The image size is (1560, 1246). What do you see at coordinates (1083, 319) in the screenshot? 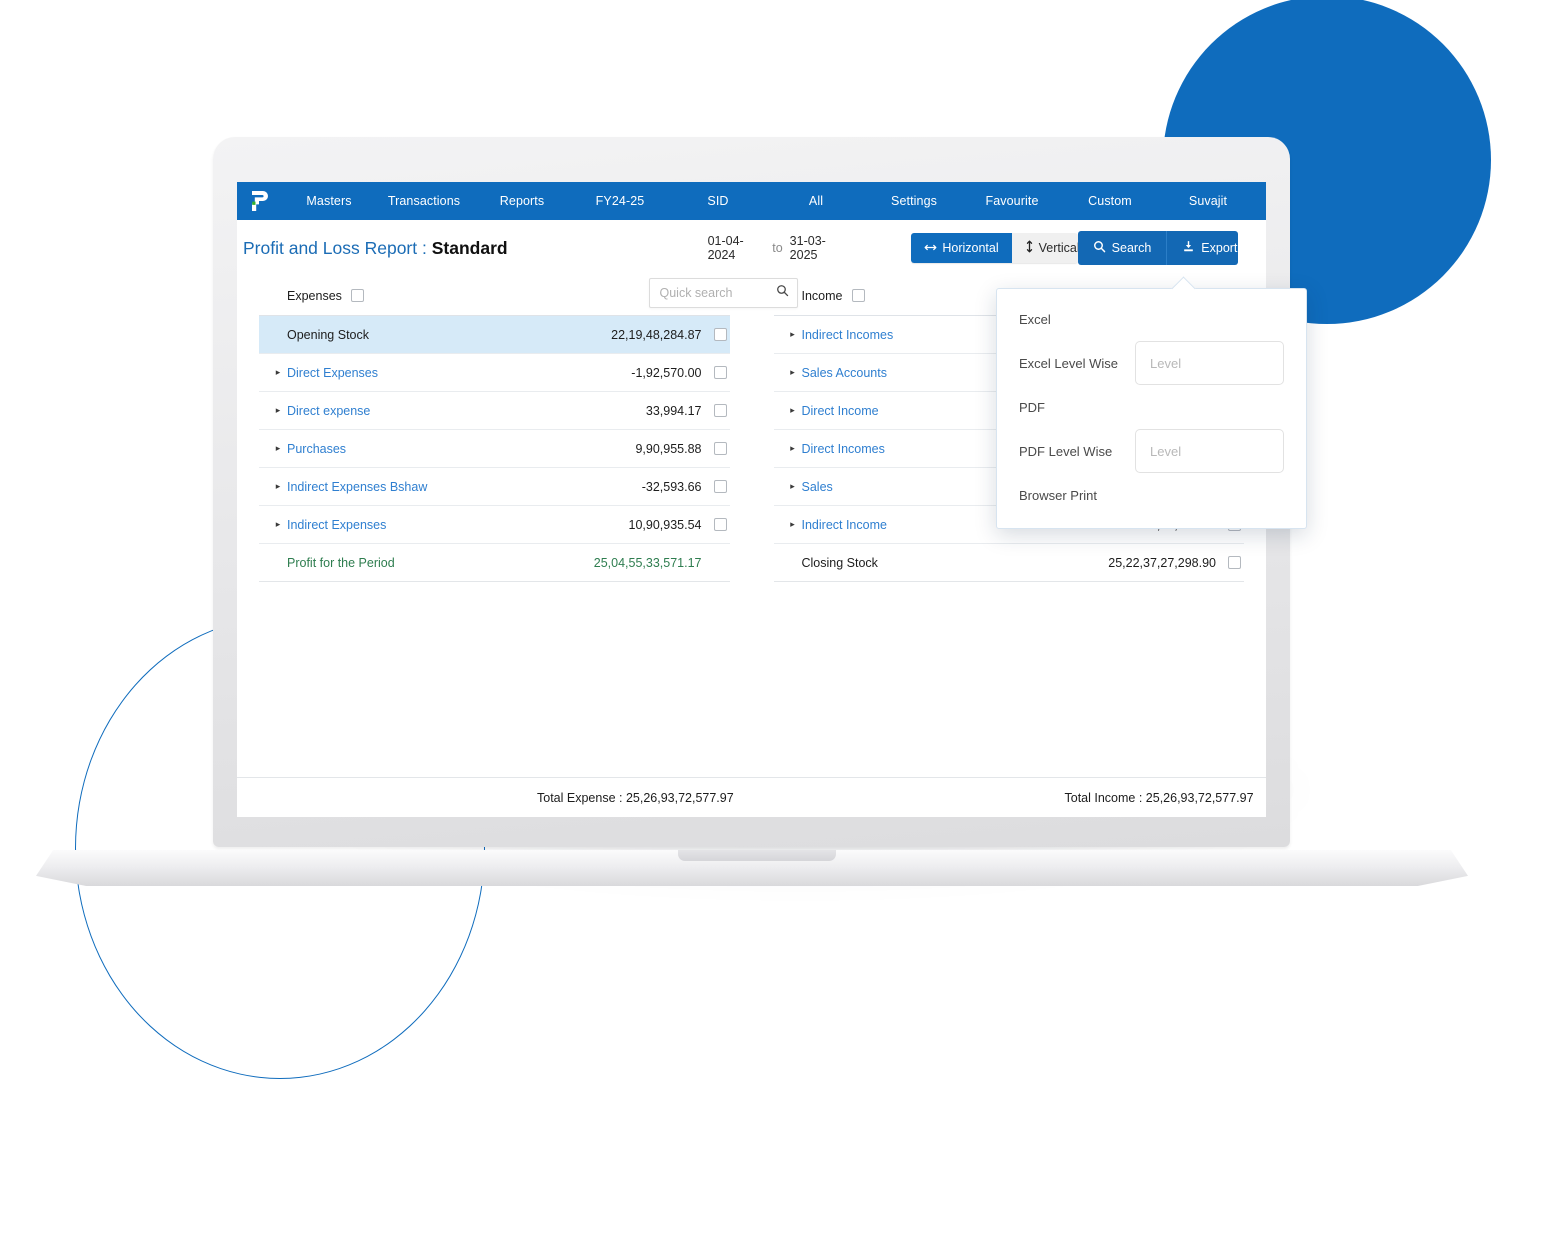
I see `export-option-label: Excel` at bounding box center [1083, 319].